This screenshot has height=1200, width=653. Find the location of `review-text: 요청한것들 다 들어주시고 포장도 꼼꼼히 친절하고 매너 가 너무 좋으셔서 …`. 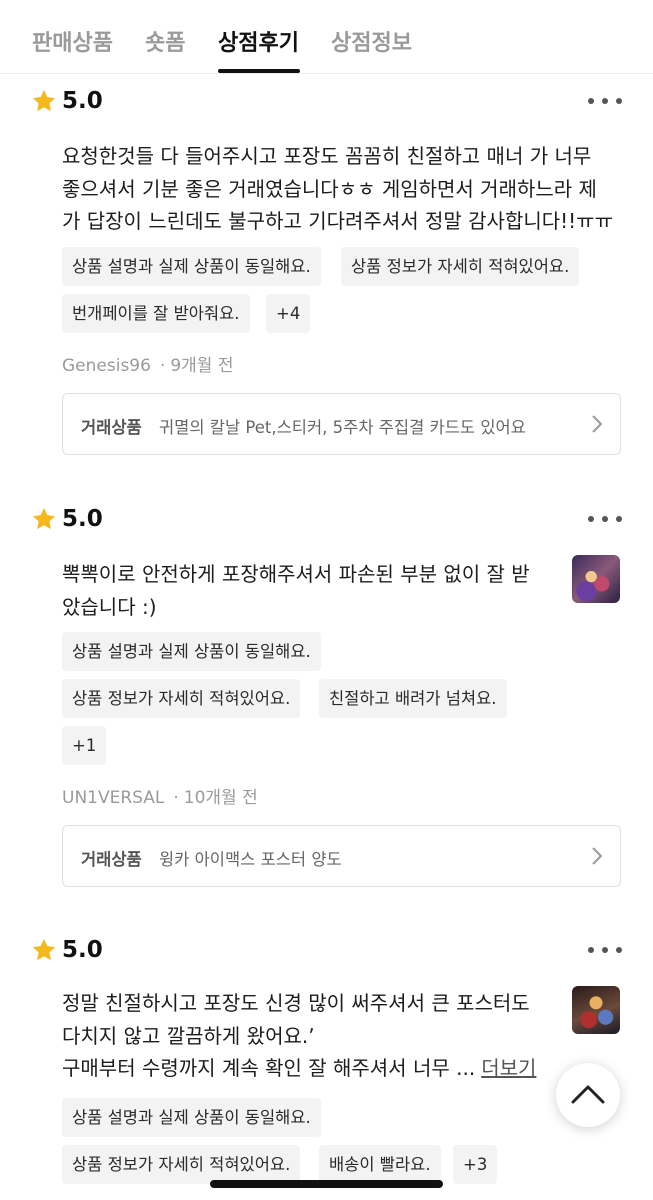

review-text: 요청한것들 다 들어주시고 포장도 꼼꼼히 친절하고 매너 가 너무 좋으셔서 … is located at coordinates (337, 188).